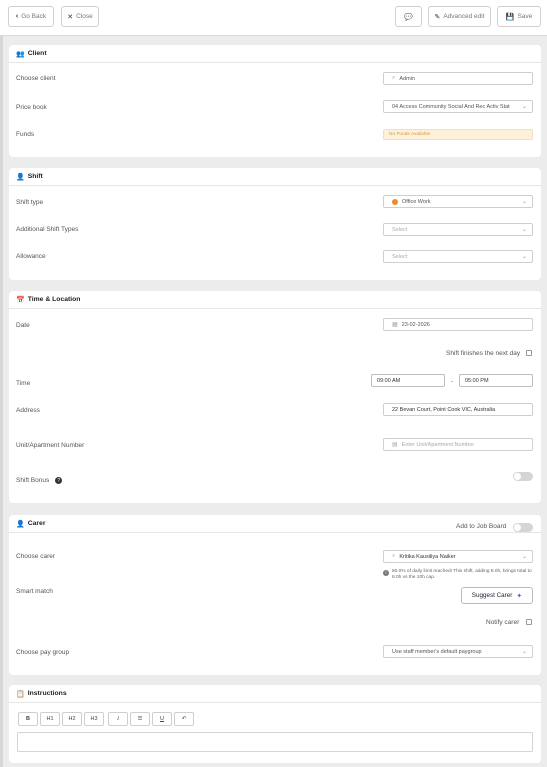  I want to click on heading1-button: H1, so click(50, 719).